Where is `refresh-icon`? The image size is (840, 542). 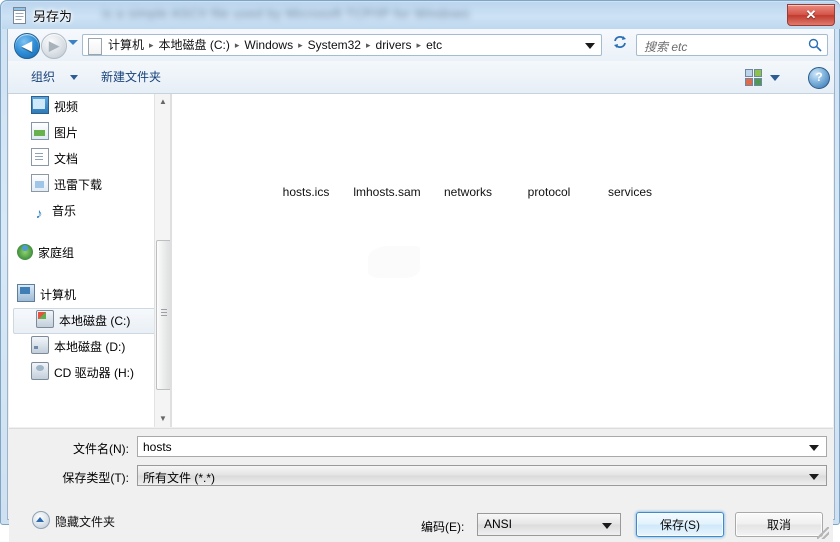 refresh-icon is located at coordinates (620, 42).